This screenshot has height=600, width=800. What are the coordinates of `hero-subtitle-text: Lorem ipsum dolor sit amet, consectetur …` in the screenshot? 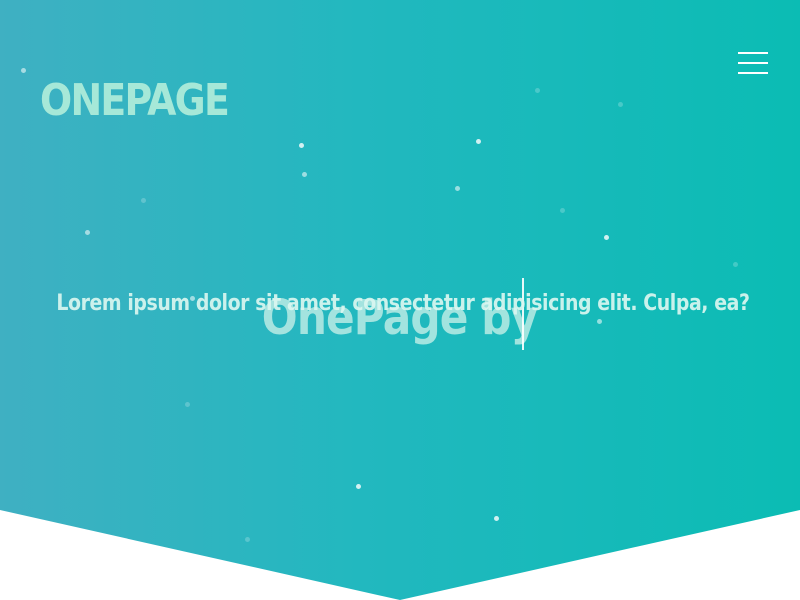 It's located at (403, 303).